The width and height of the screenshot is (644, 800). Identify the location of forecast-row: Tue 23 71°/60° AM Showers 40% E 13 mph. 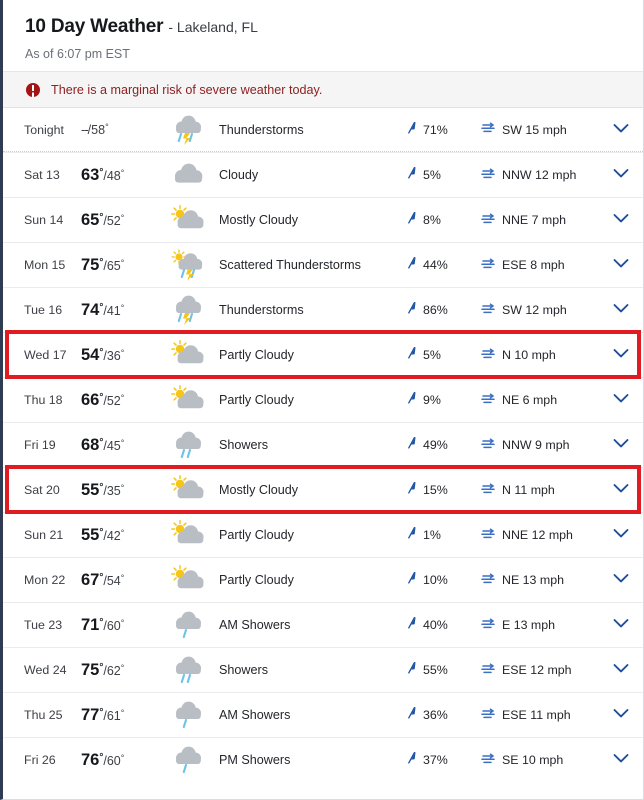
(323, 624).